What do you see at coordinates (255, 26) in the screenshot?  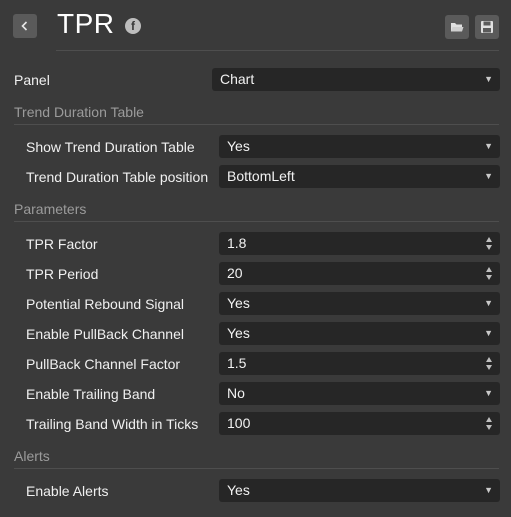 I see `header: TPR f` at bounding box center [255, 26].